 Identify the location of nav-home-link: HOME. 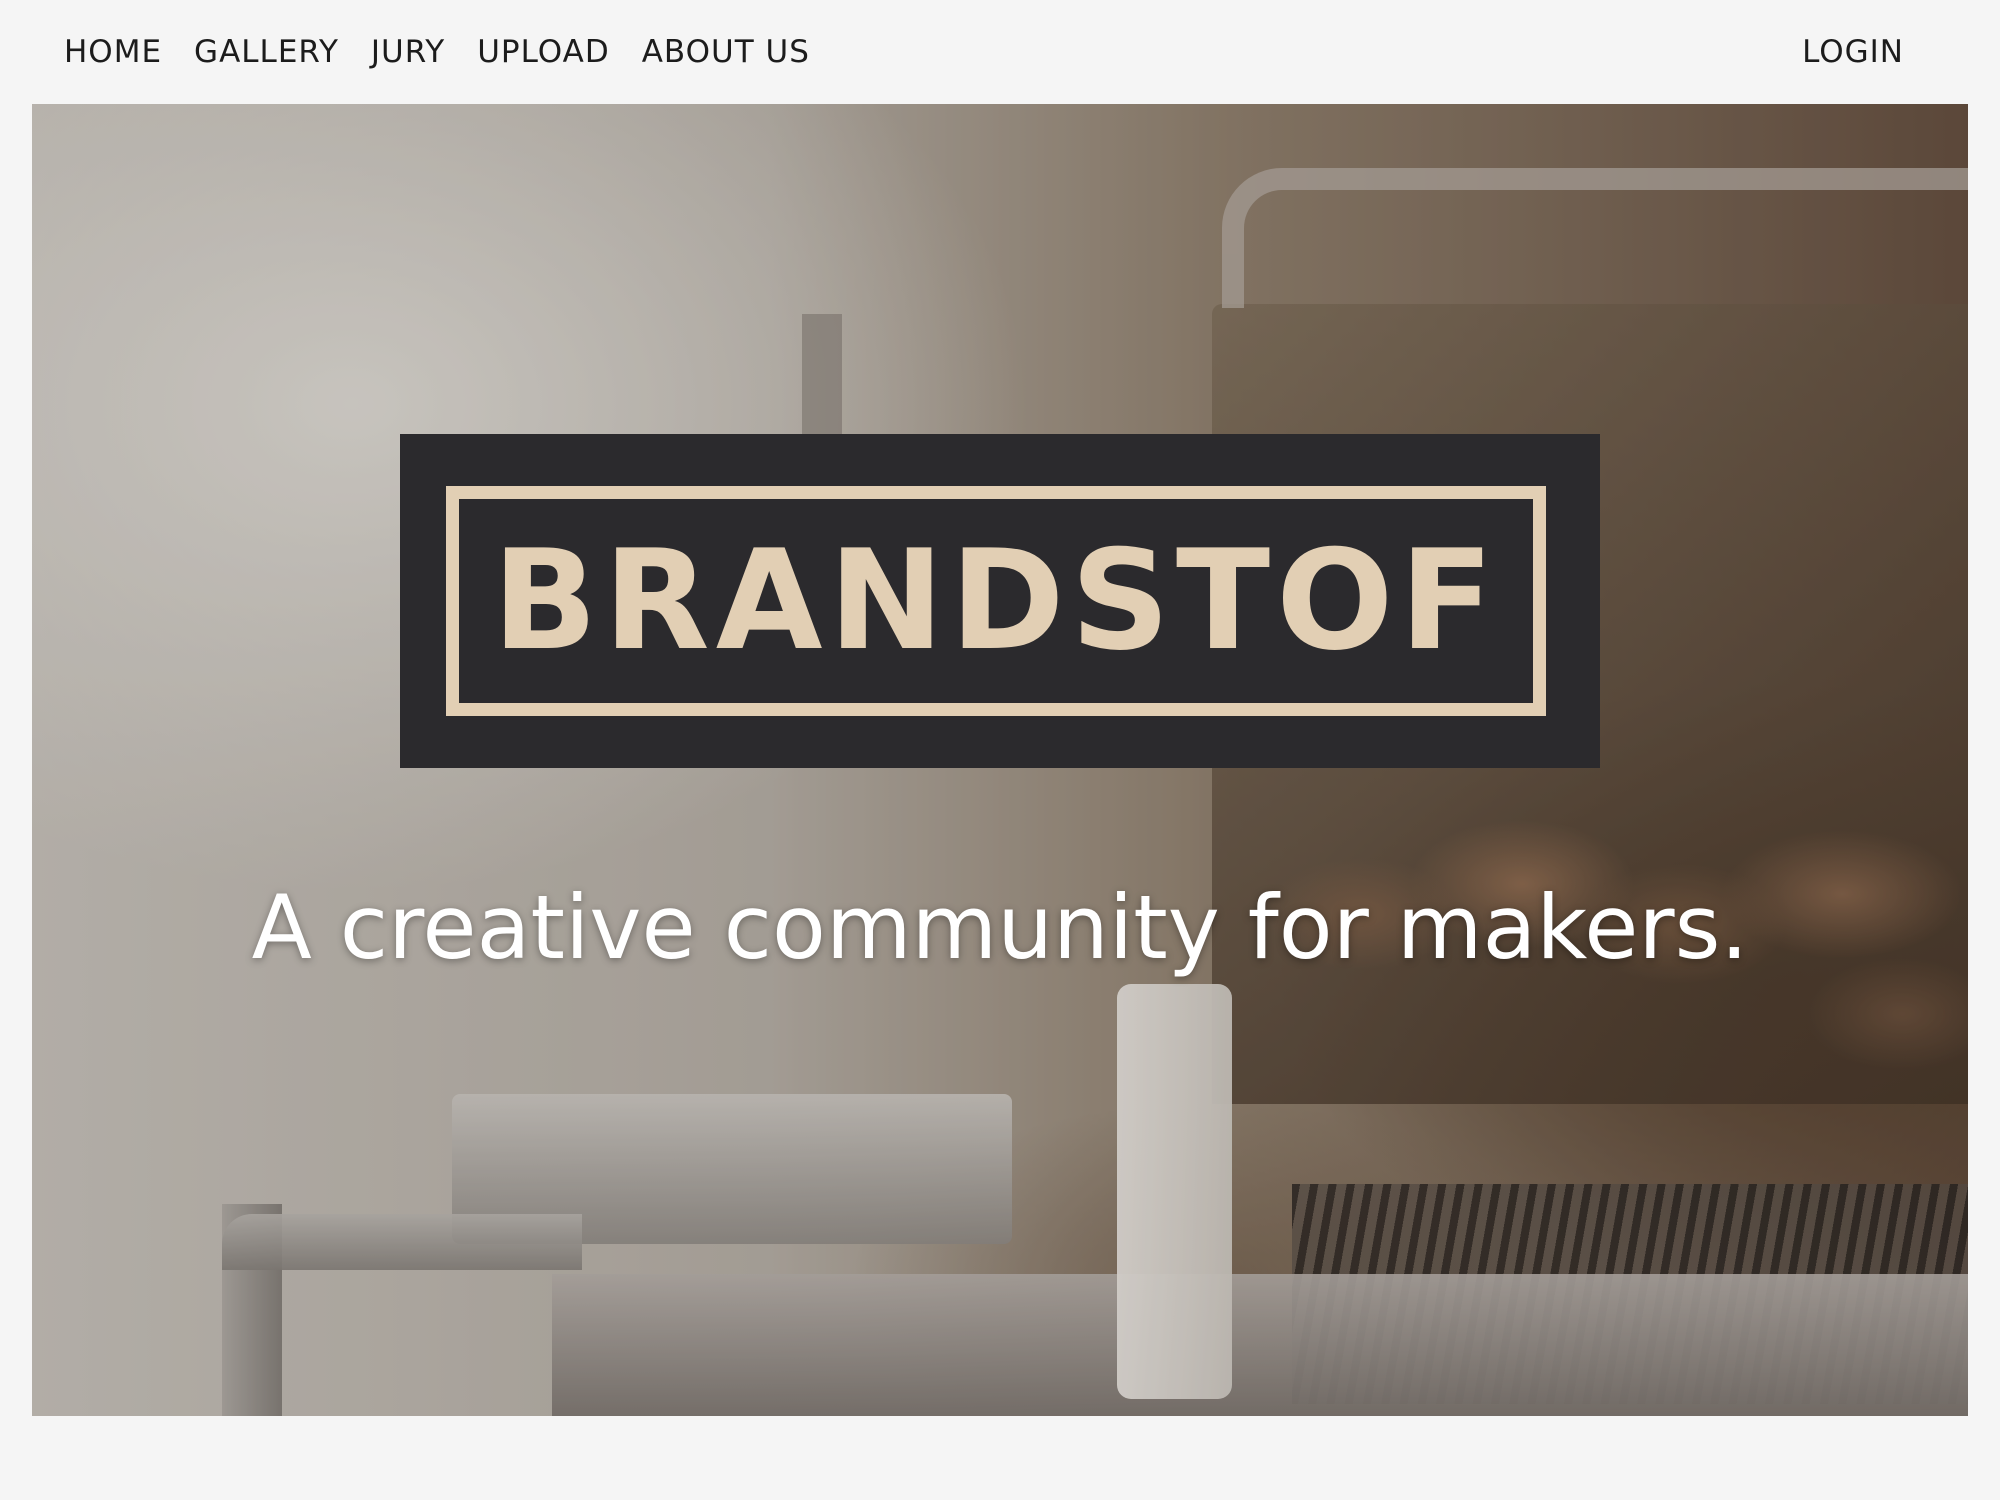
(113, 52).